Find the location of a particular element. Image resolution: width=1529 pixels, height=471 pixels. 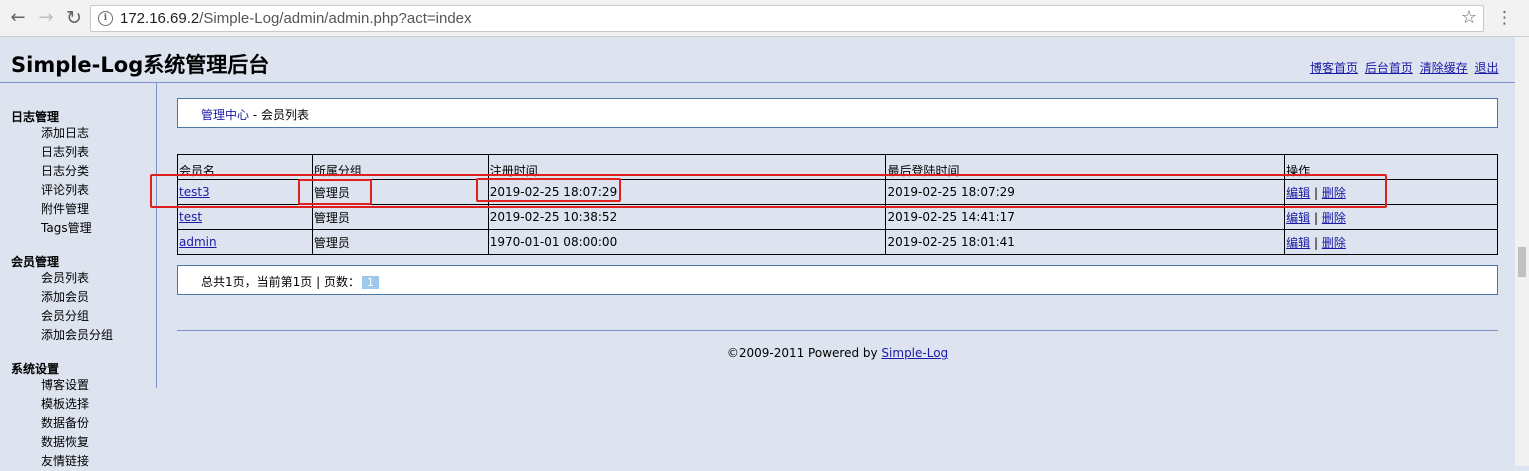

footer-divider is located at coordinates (837, 330).